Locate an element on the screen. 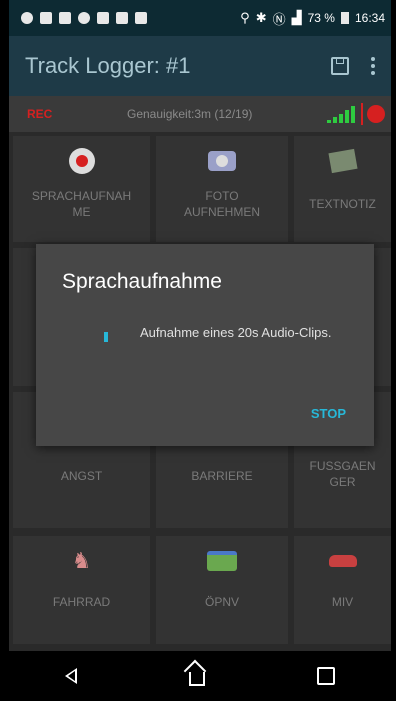 The image size is (396, 701). tile-miv: MIV is located at coordinates (342, 590).